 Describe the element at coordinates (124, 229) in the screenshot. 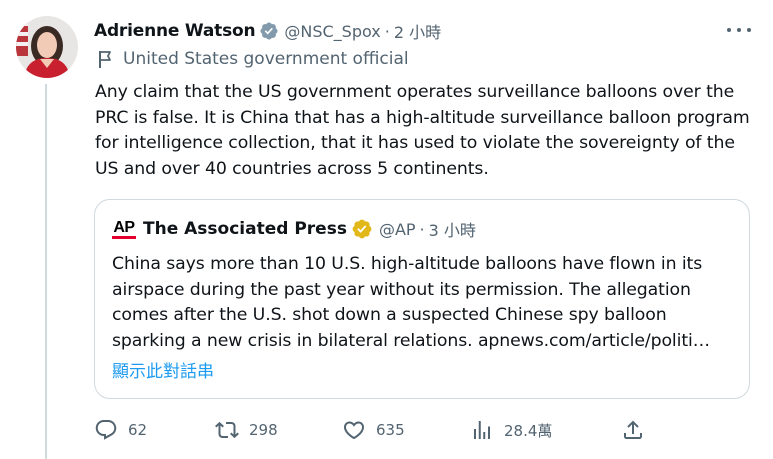

I see `ap-logo-avatar: AP` at that location.